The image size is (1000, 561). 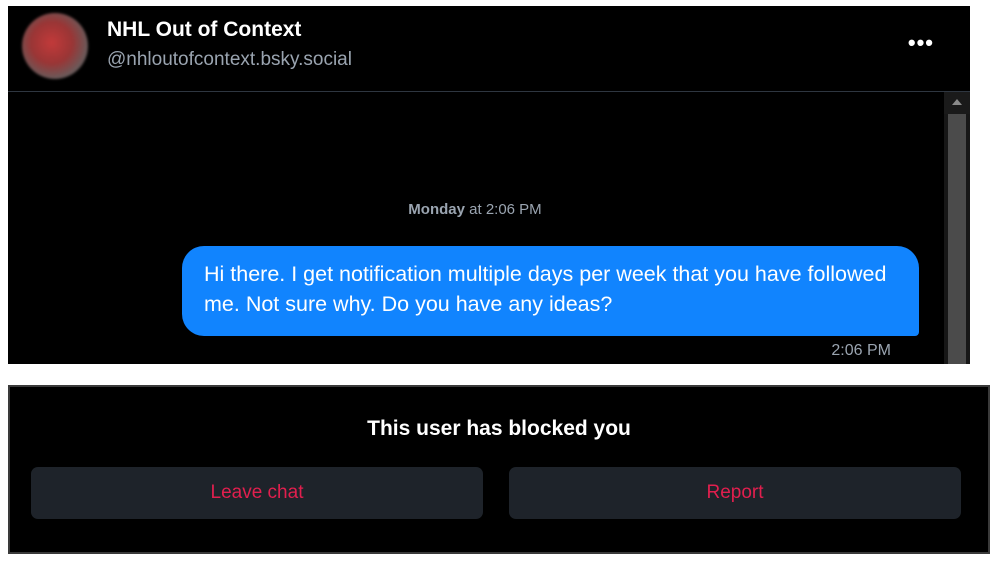 I want to click on user-handle: @nhloutofcontext.bsky.social, so click(x=229, y=59).